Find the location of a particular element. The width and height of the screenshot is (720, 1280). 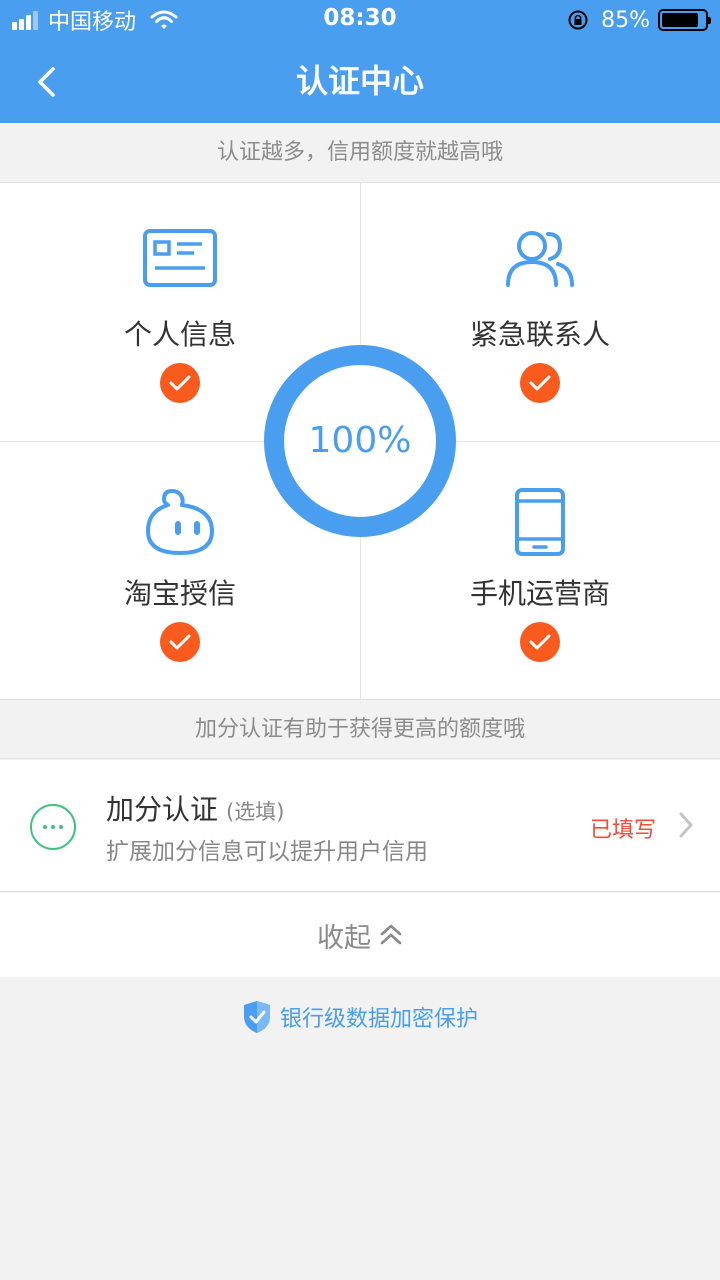

page-title: 认证中心 is located at coordinates (359, 81).